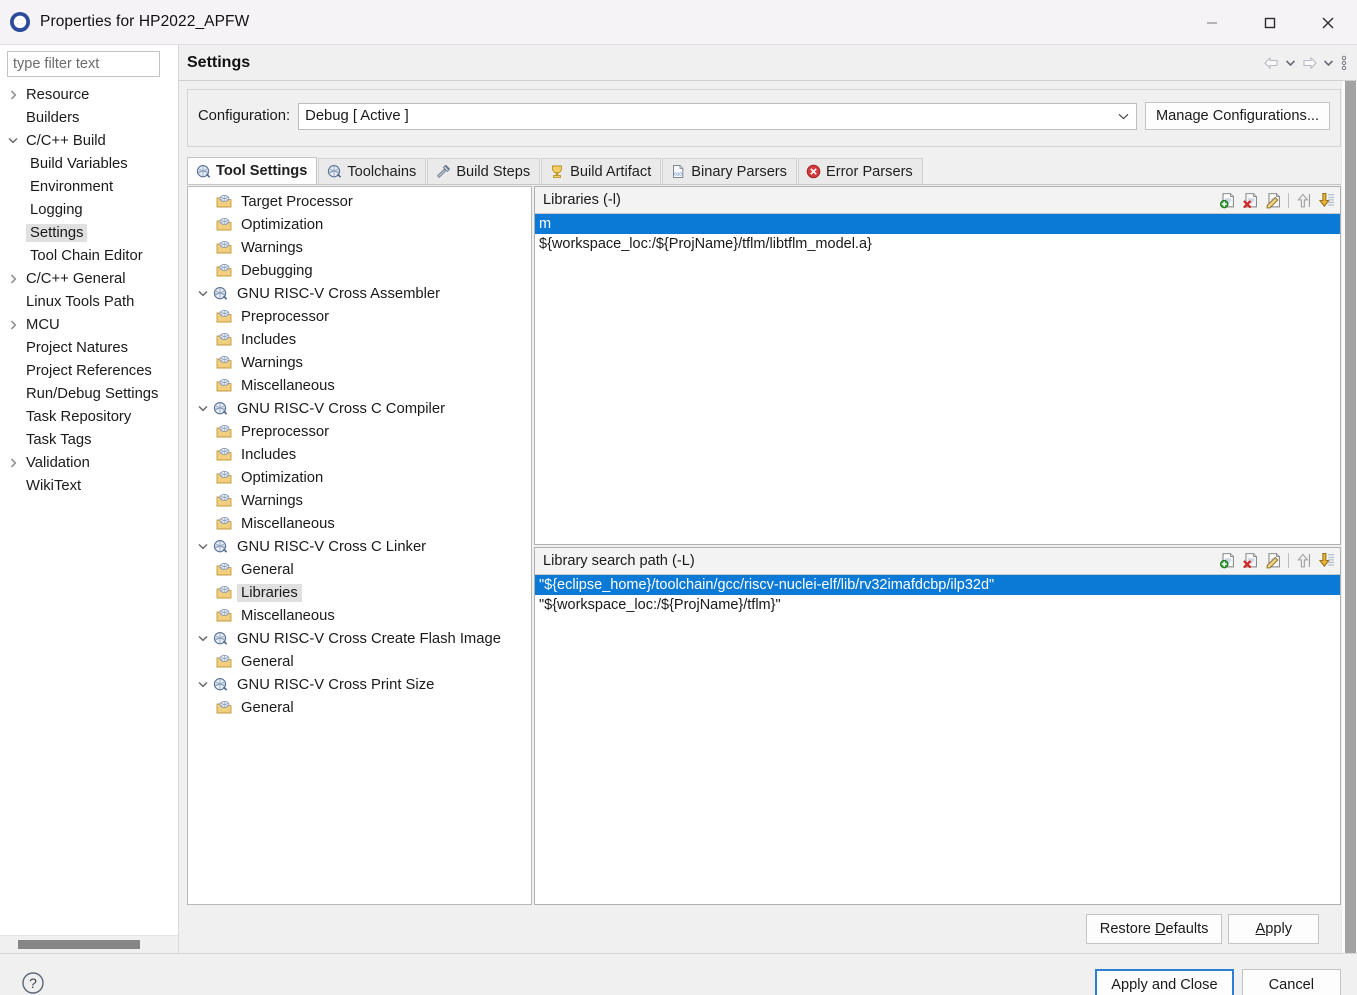 The width and height of the screenshot is (1357, 995). I want to click on tab-binary-parsers: 010 Binary Parsers, so click(729, 171).